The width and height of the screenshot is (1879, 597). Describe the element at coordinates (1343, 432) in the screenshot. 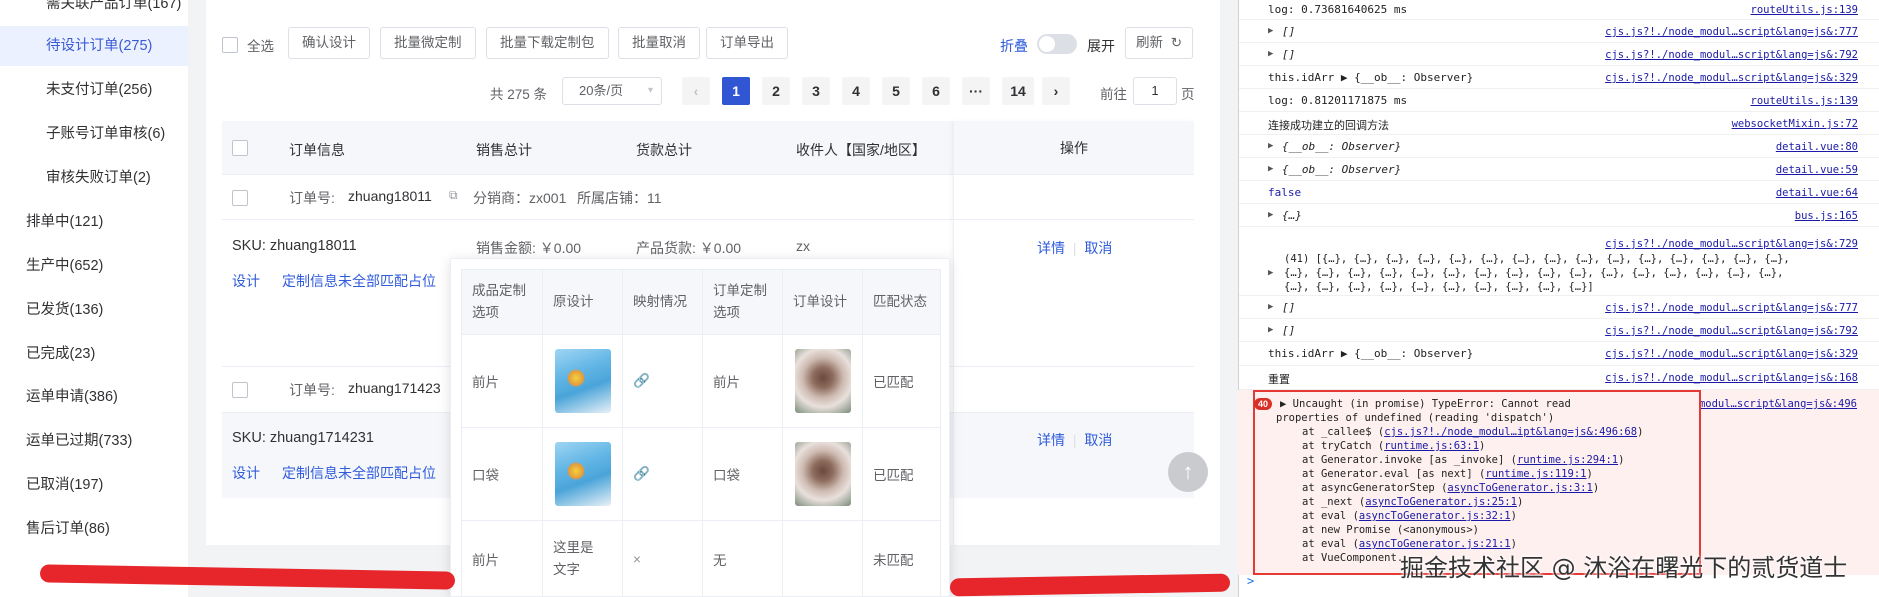

I see `frame-text: at _callee$ (` at that location.